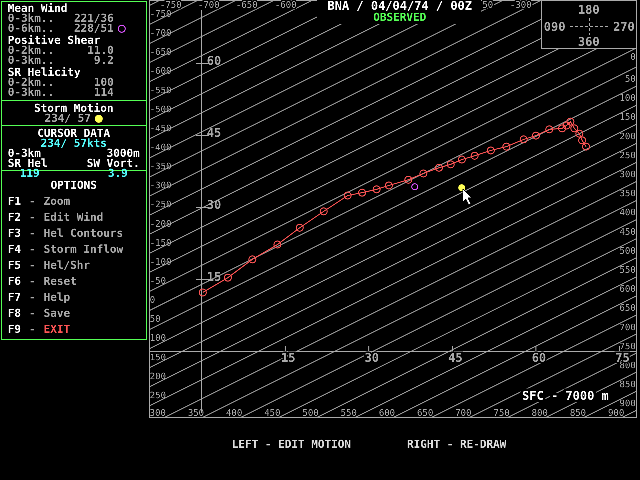  Describe the element at coordinates (15, 282) in the screenshot. I see `key-label: F6` at that location.